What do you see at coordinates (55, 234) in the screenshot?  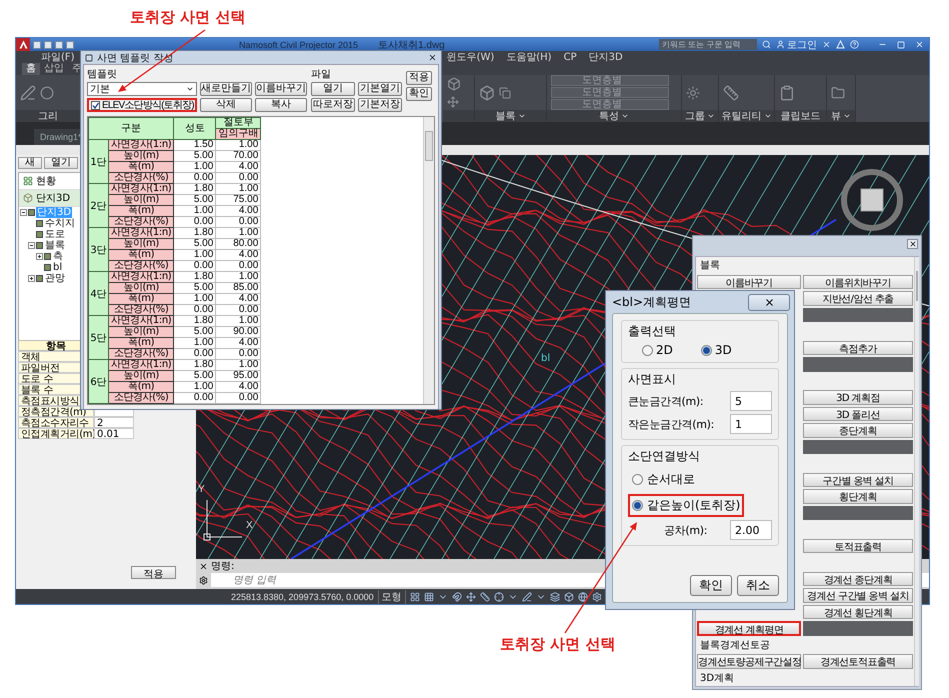 I see `tree-item: 도로` at bounding box center [55, 234].